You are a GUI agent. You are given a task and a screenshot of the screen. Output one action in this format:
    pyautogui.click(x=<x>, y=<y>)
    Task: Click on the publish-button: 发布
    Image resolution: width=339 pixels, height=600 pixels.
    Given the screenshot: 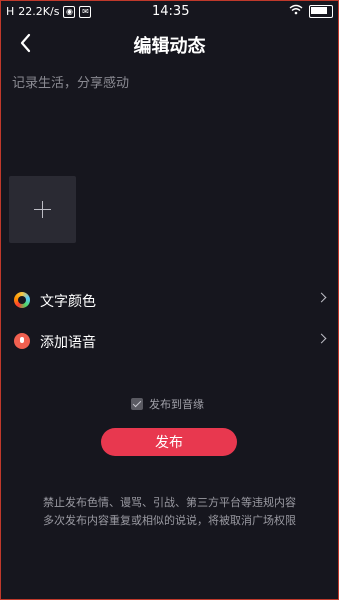 What is the action you would take?
    pyautogui.click(x=169, y=442)
    